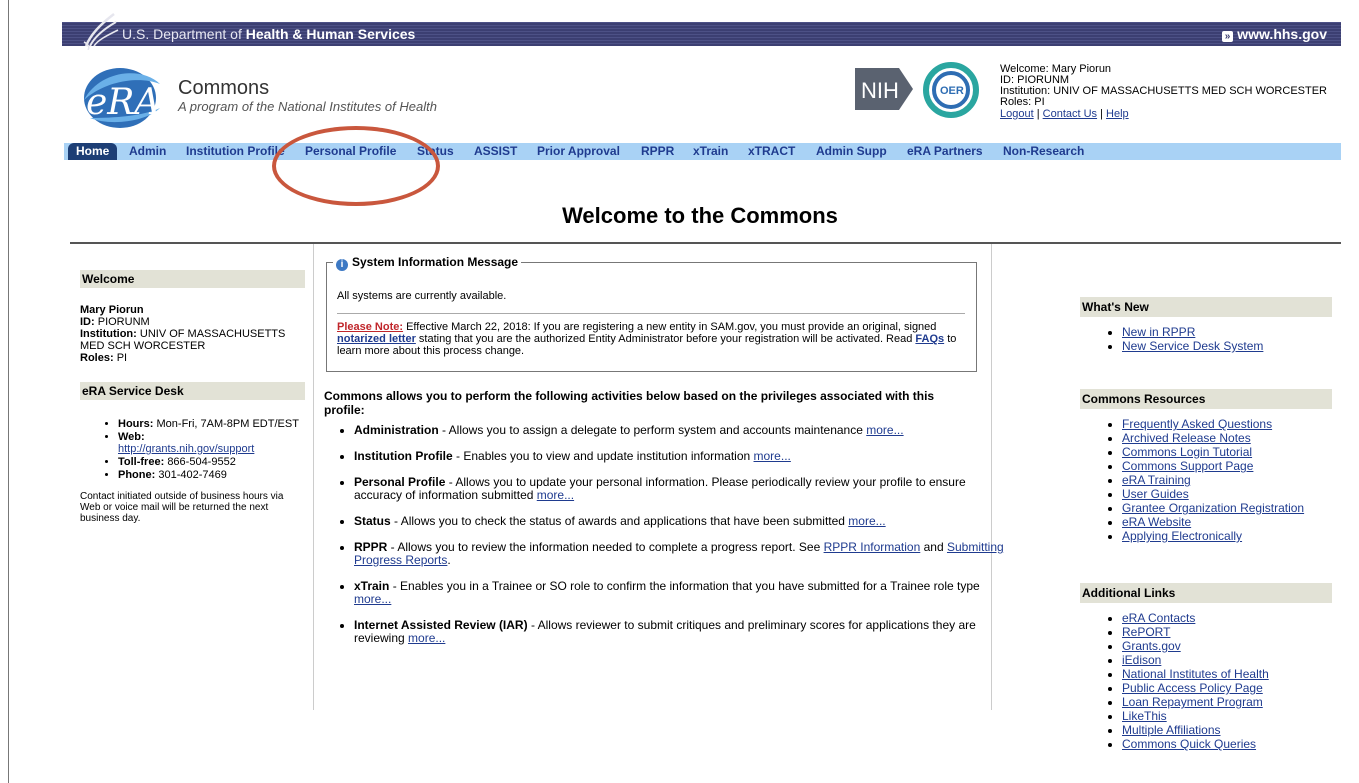 This screenshot has height=783, width=1359. I want to click on svg-text: NIH, so click(880, 90).